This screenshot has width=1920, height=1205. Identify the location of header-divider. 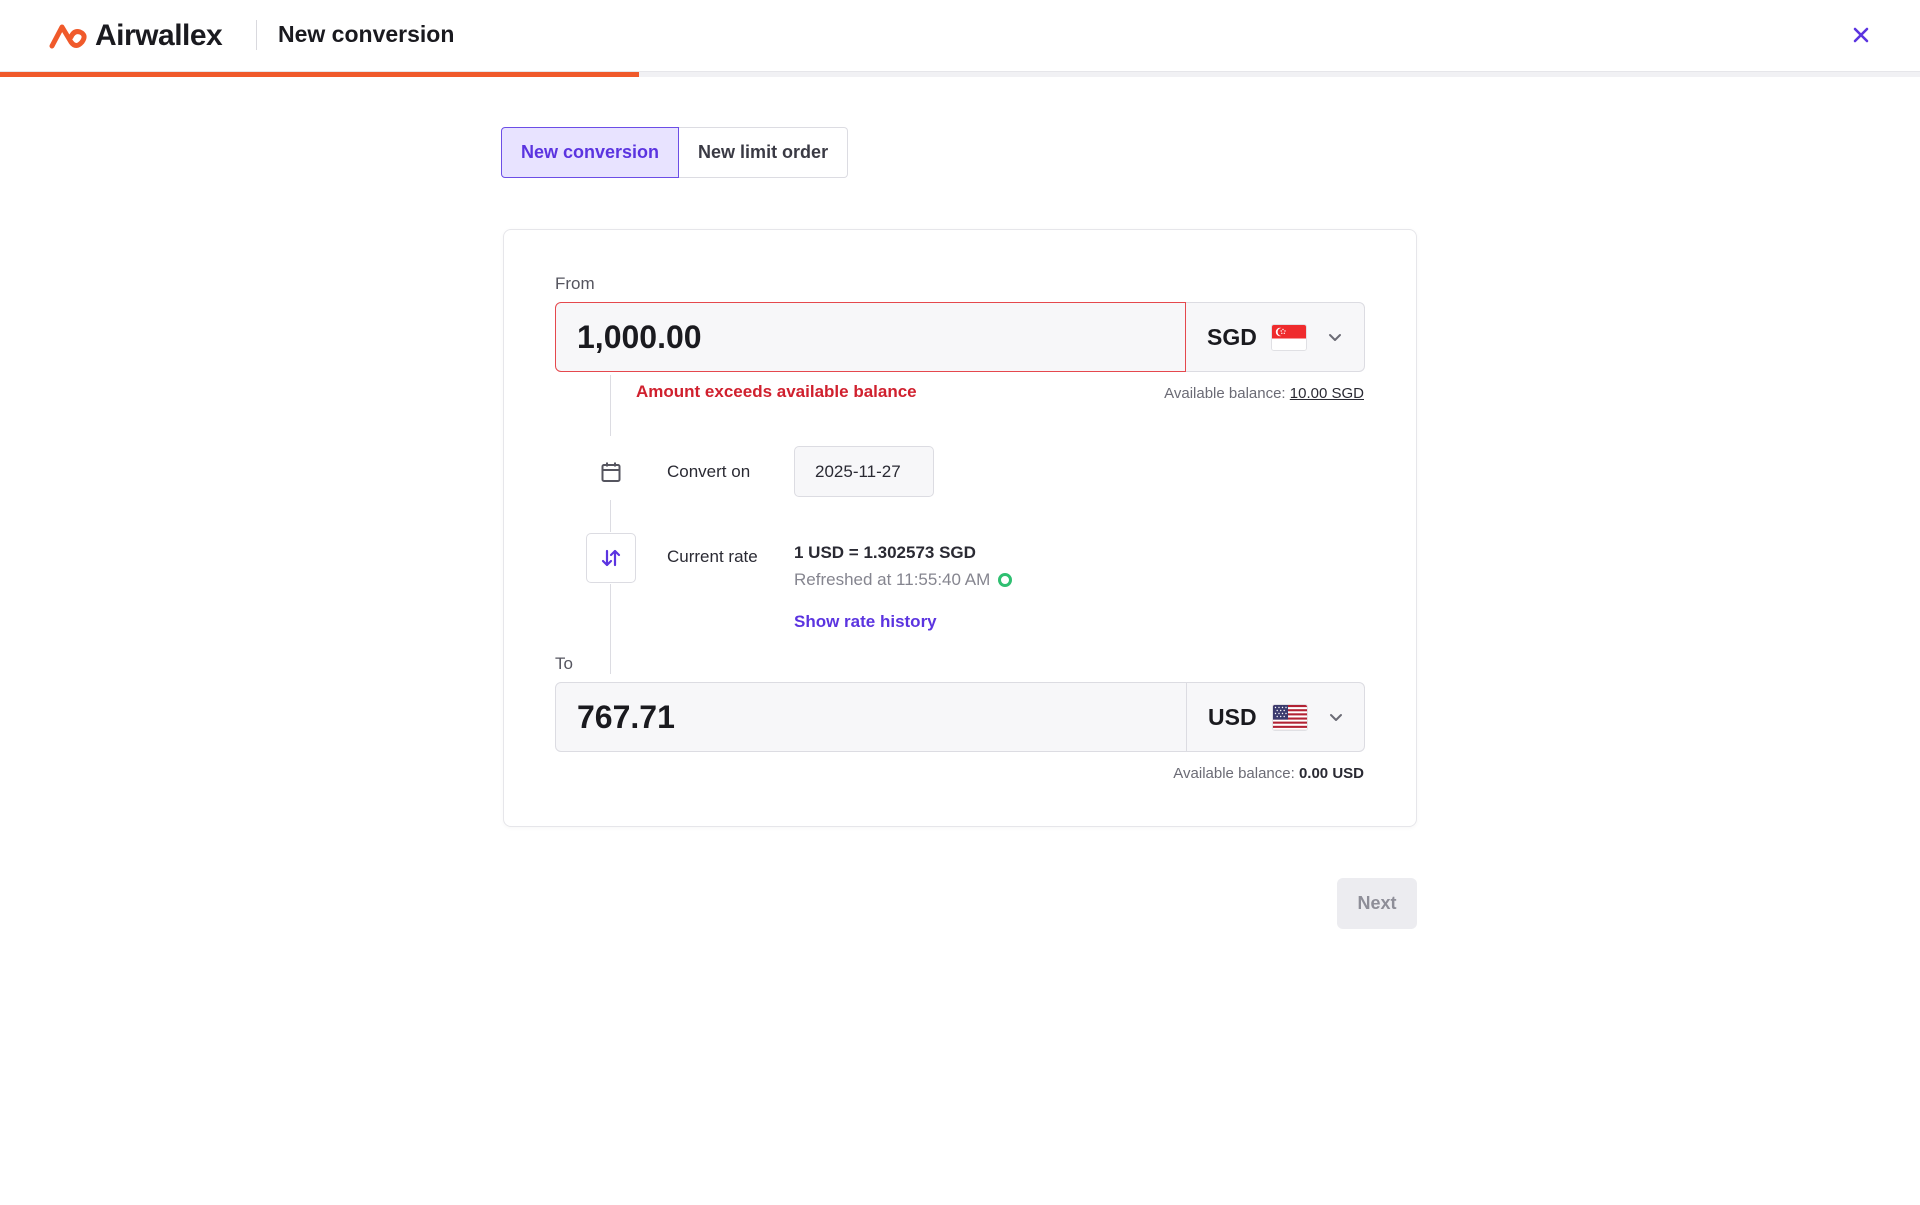
(256, 35).